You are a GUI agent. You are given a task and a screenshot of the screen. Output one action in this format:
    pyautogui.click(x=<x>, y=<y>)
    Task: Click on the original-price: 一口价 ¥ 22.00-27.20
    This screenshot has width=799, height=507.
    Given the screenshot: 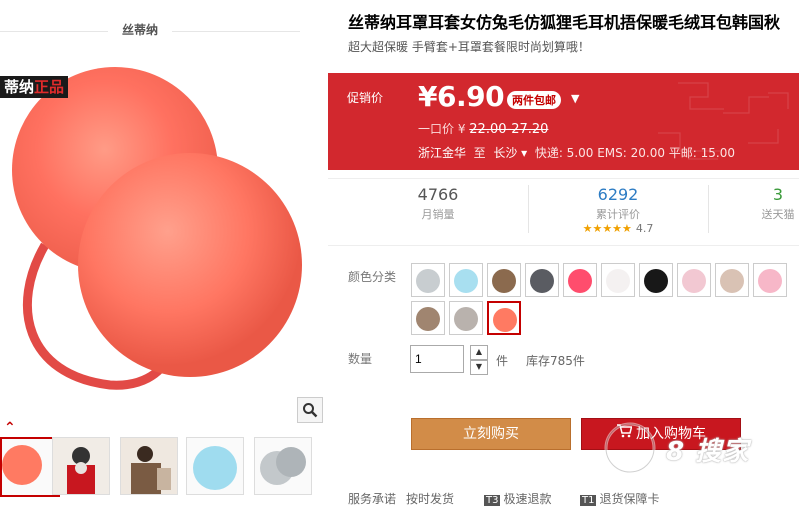 What is the action you would take?
    pyautogui.click(x=483, y=128)
    